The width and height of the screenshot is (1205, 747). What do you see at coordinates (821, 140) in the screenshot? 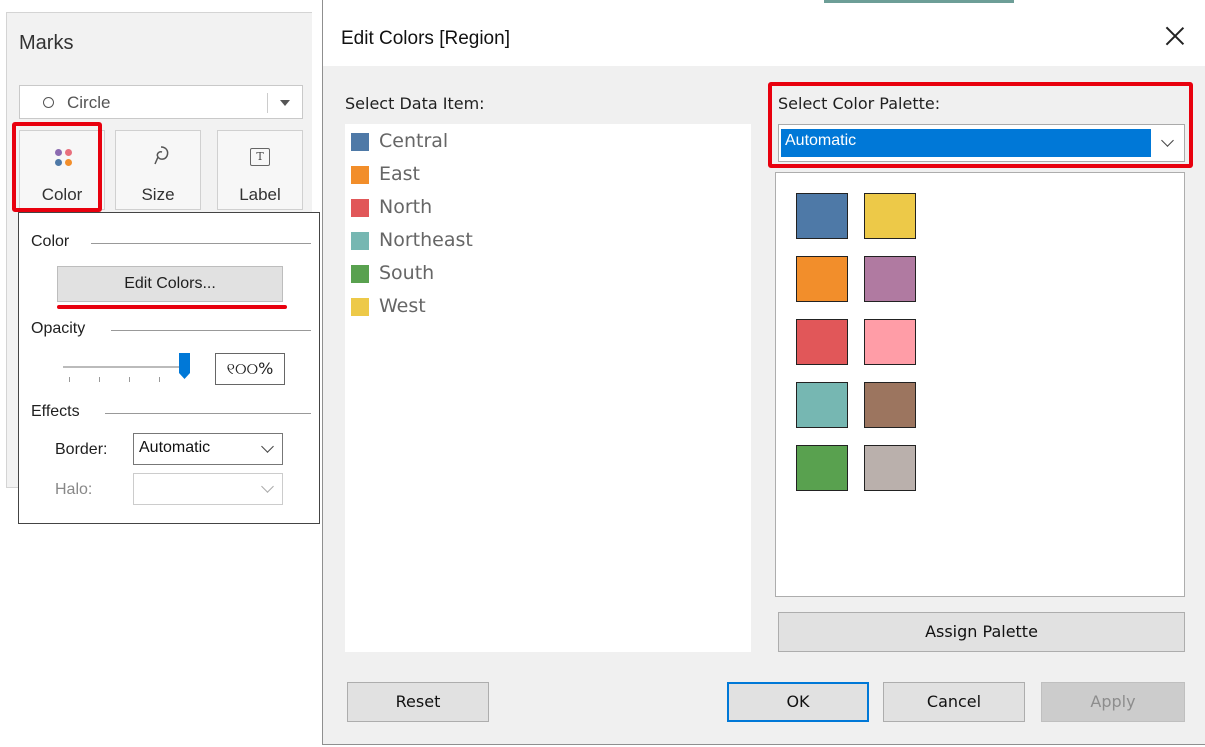
I see `palette-value: Automatic` at bounding box center [821, 140].